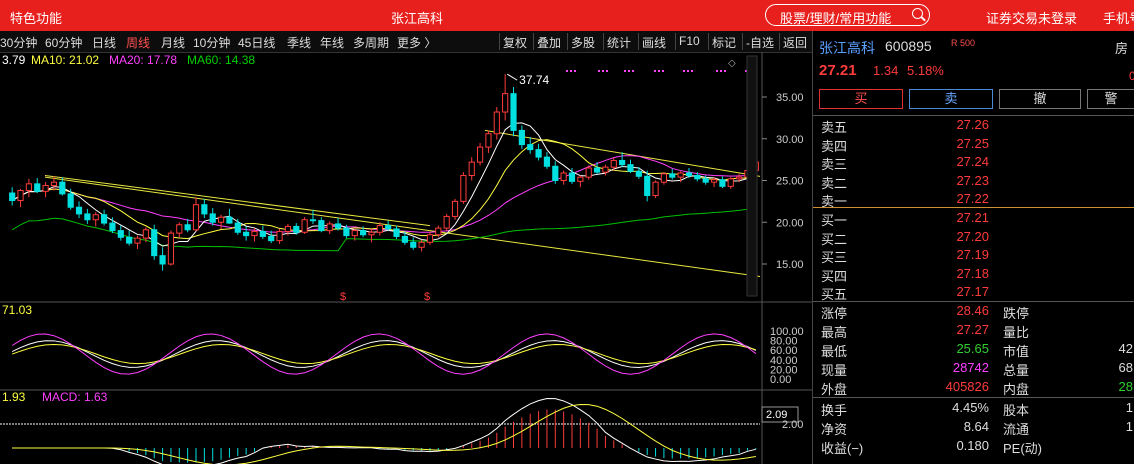 The image size is (1134, 464). I want to click on tool-button-2: 多股, so click(583, 42).